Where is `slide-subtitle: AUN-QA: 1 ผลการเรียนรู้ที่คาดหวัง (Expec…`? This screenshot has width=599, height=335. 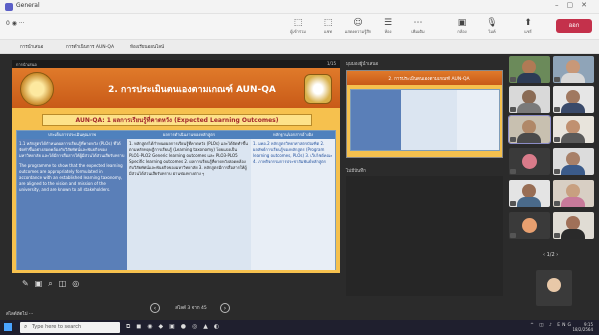
slide-subtitle: AUN-QA: 1 ผลการเรียนรู้ที่คาดหวัง (Expec… is located at coordinates (177, 120).